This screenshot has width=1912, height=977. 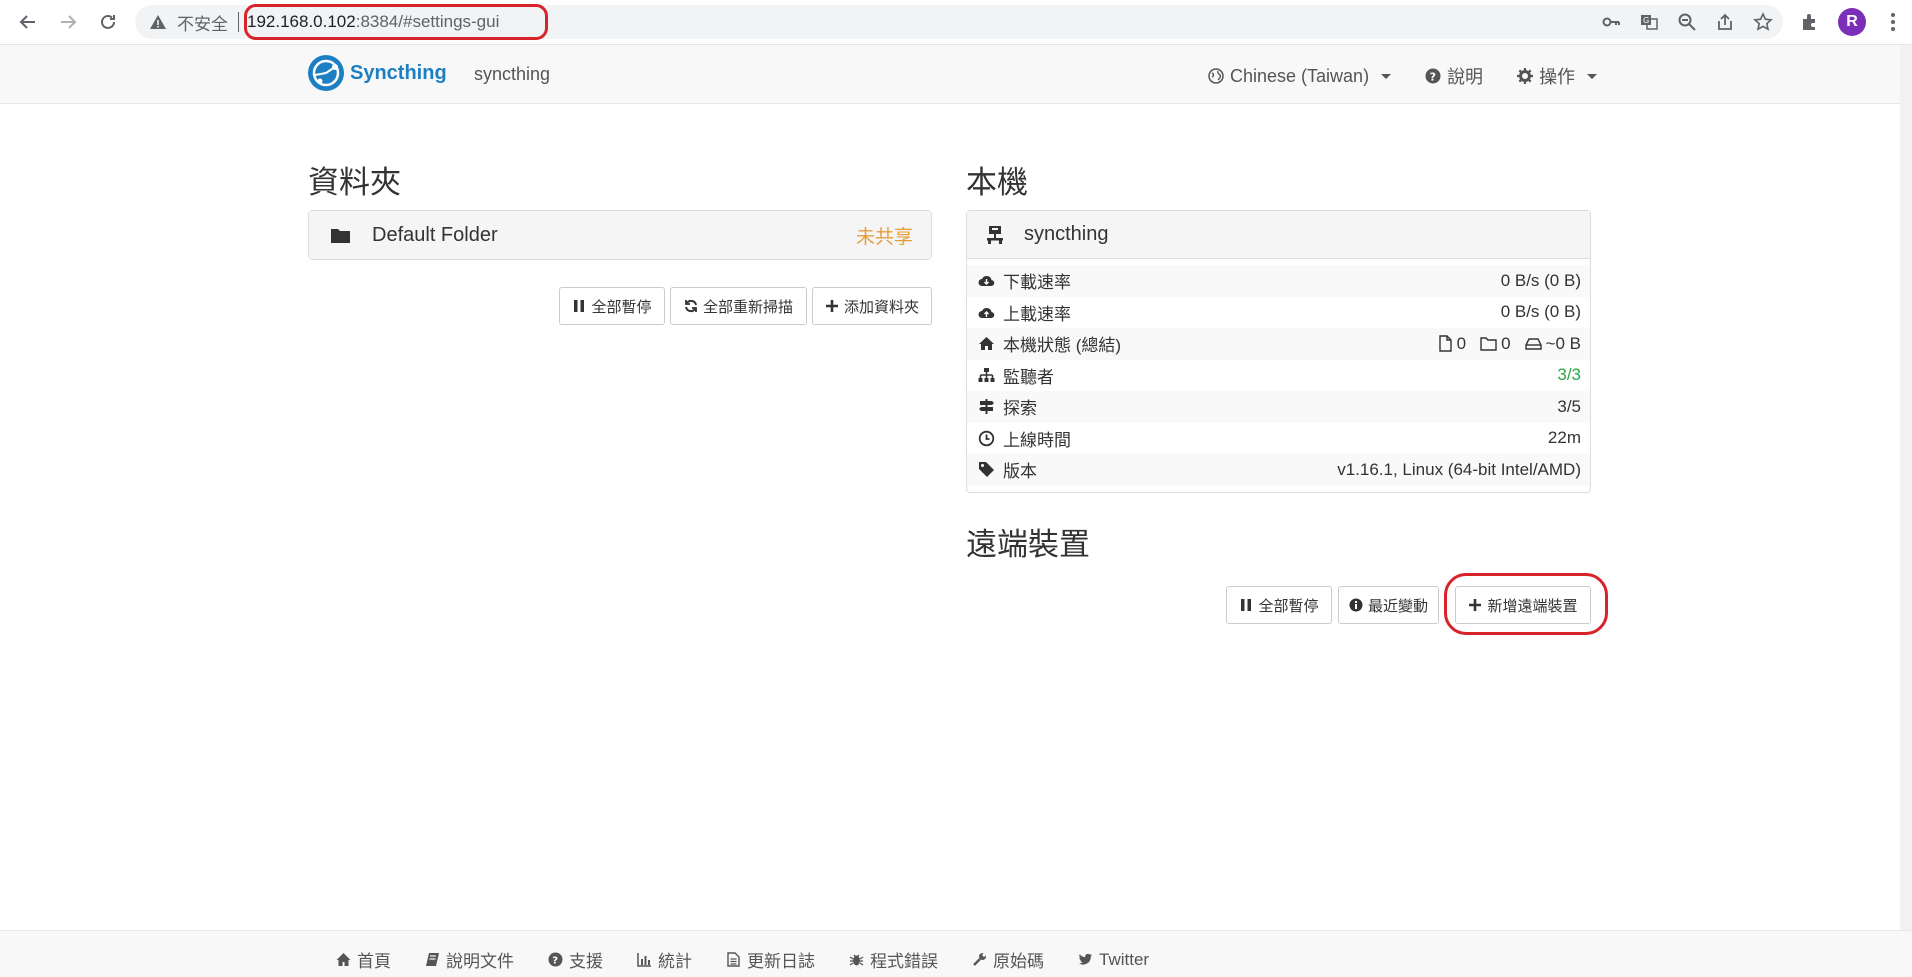 I want to click on footer-home-link: 首頁, so click(x=363, y=959).